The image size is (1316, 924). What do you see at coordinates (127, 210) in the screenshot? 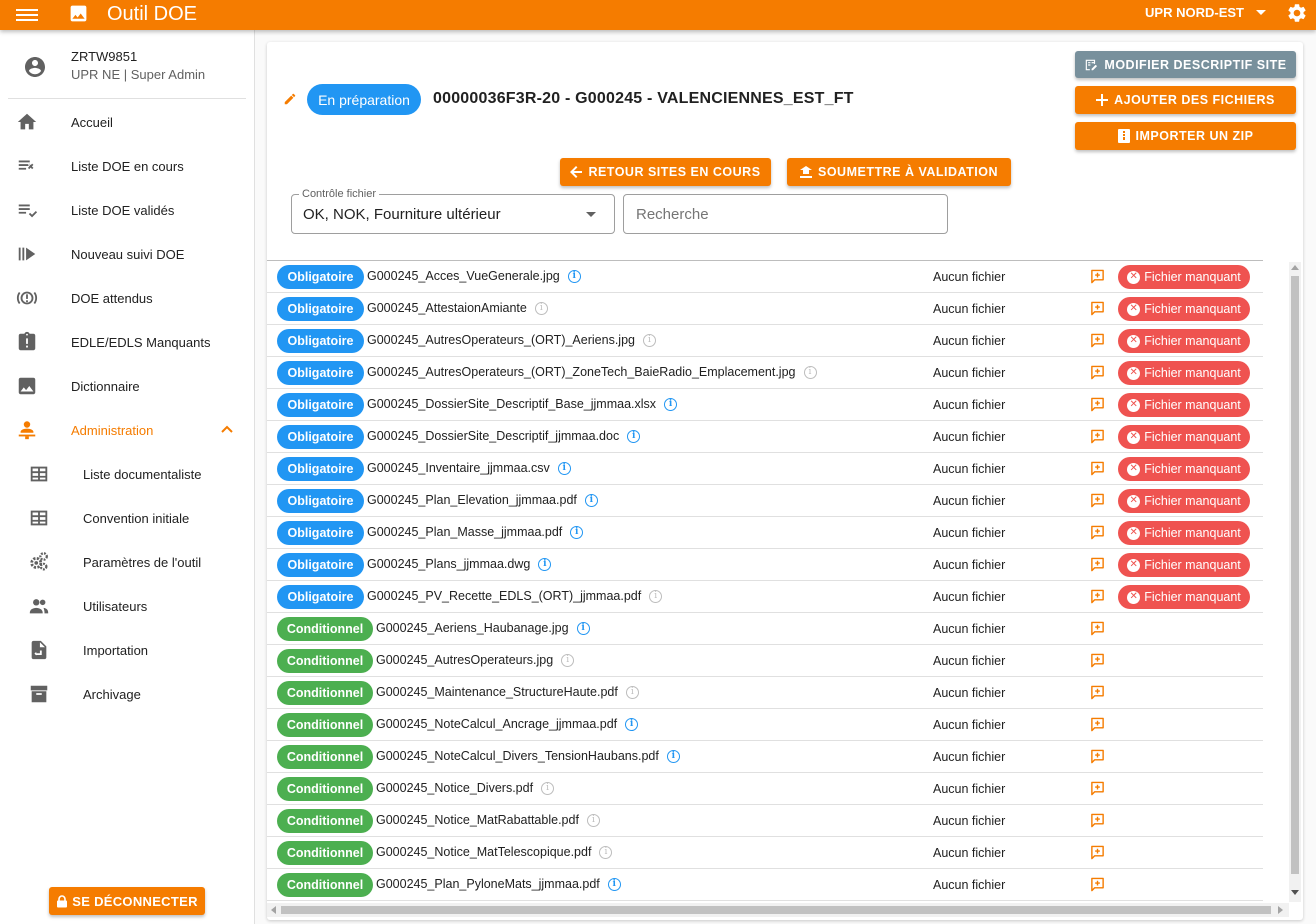
I see `nav-item-liste-doe-valides: Liste DOE validés` at bounding box center [127, 210].